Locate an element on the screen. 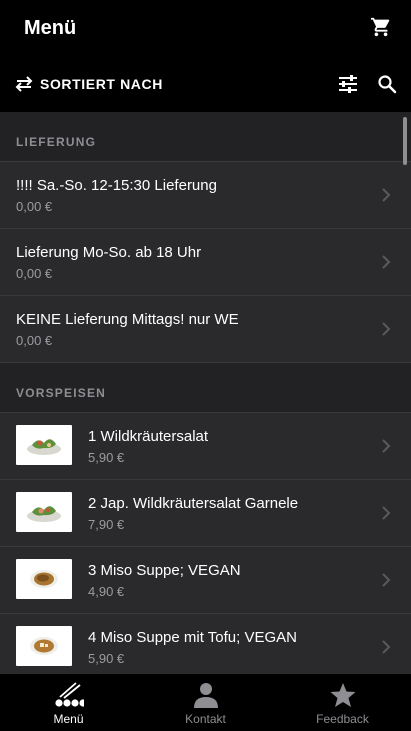 This screenshot has width=411, height=731. item-name: 4 Miso Suppe mit Tofu; VEGAN is located at coordinates (192, 637).